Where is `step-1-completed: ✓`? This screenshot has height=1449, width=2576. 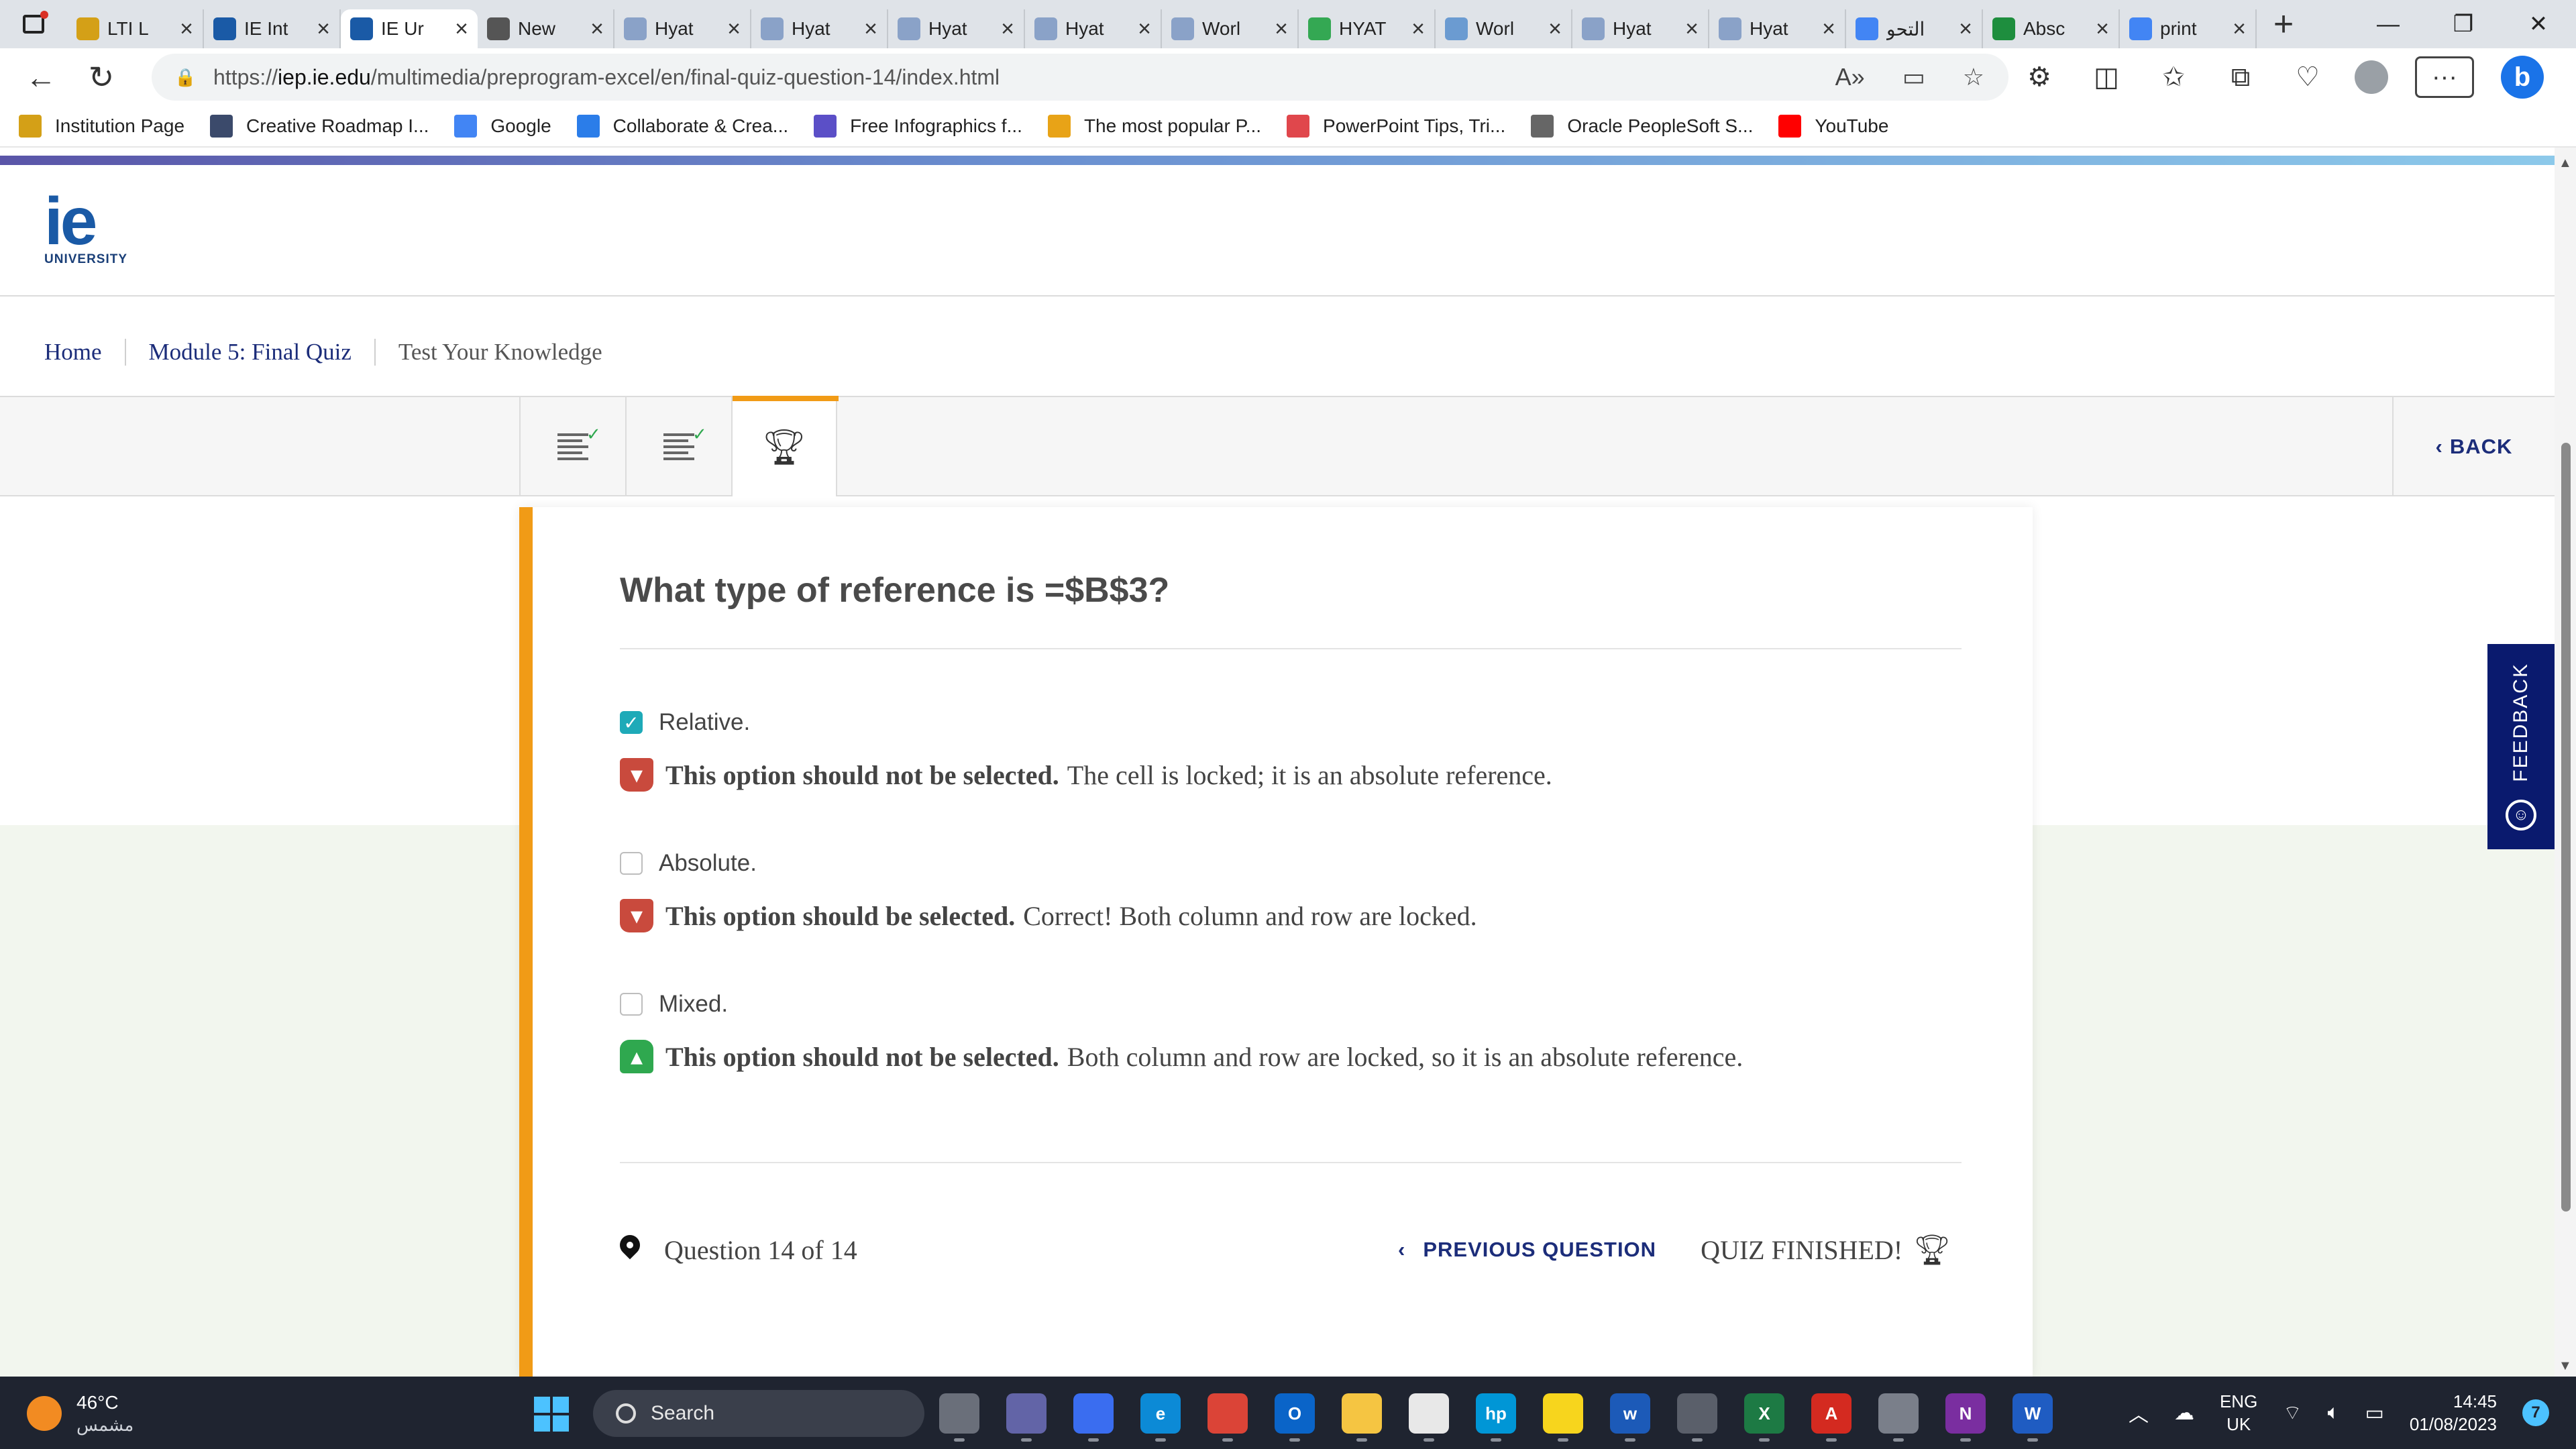
step-1-completed: ✓ is located at coordinates (572, 446).